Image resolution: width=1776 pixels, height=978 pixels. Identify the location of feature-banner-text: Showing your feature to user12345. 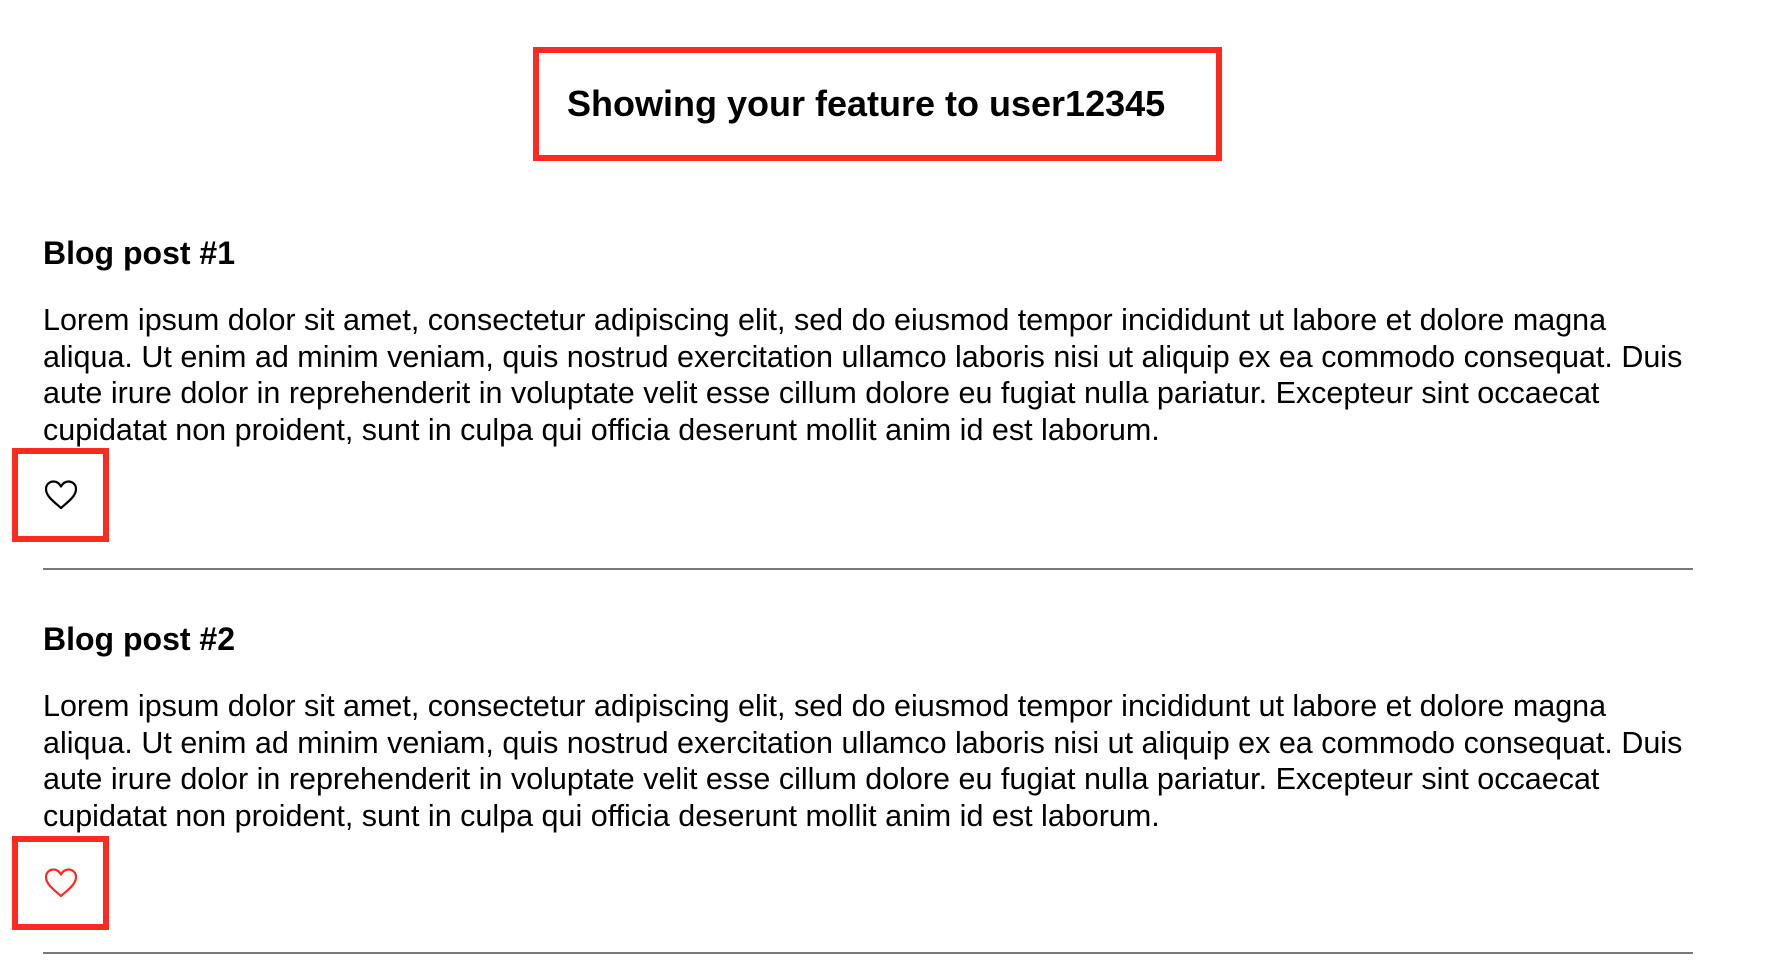
(866, 103).